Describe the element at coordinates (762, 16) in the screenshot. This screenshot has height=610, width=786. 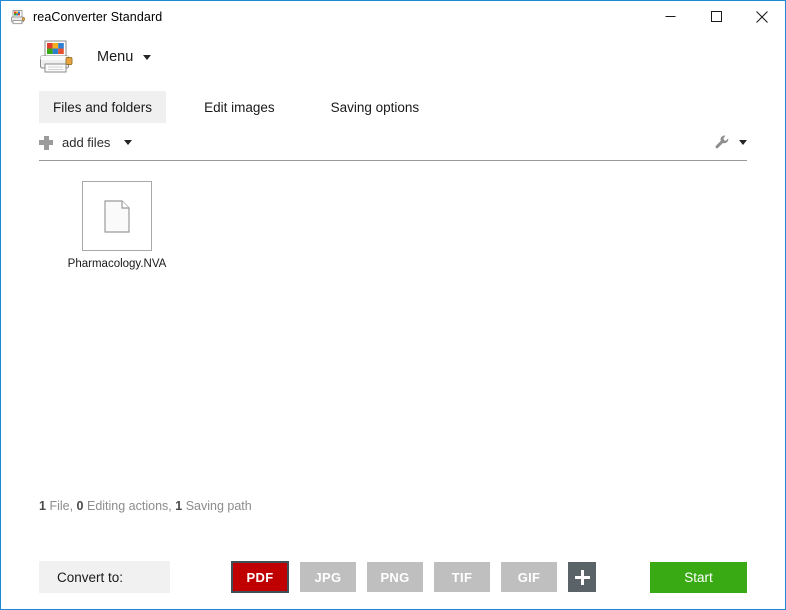
I see `close-button` at that location.